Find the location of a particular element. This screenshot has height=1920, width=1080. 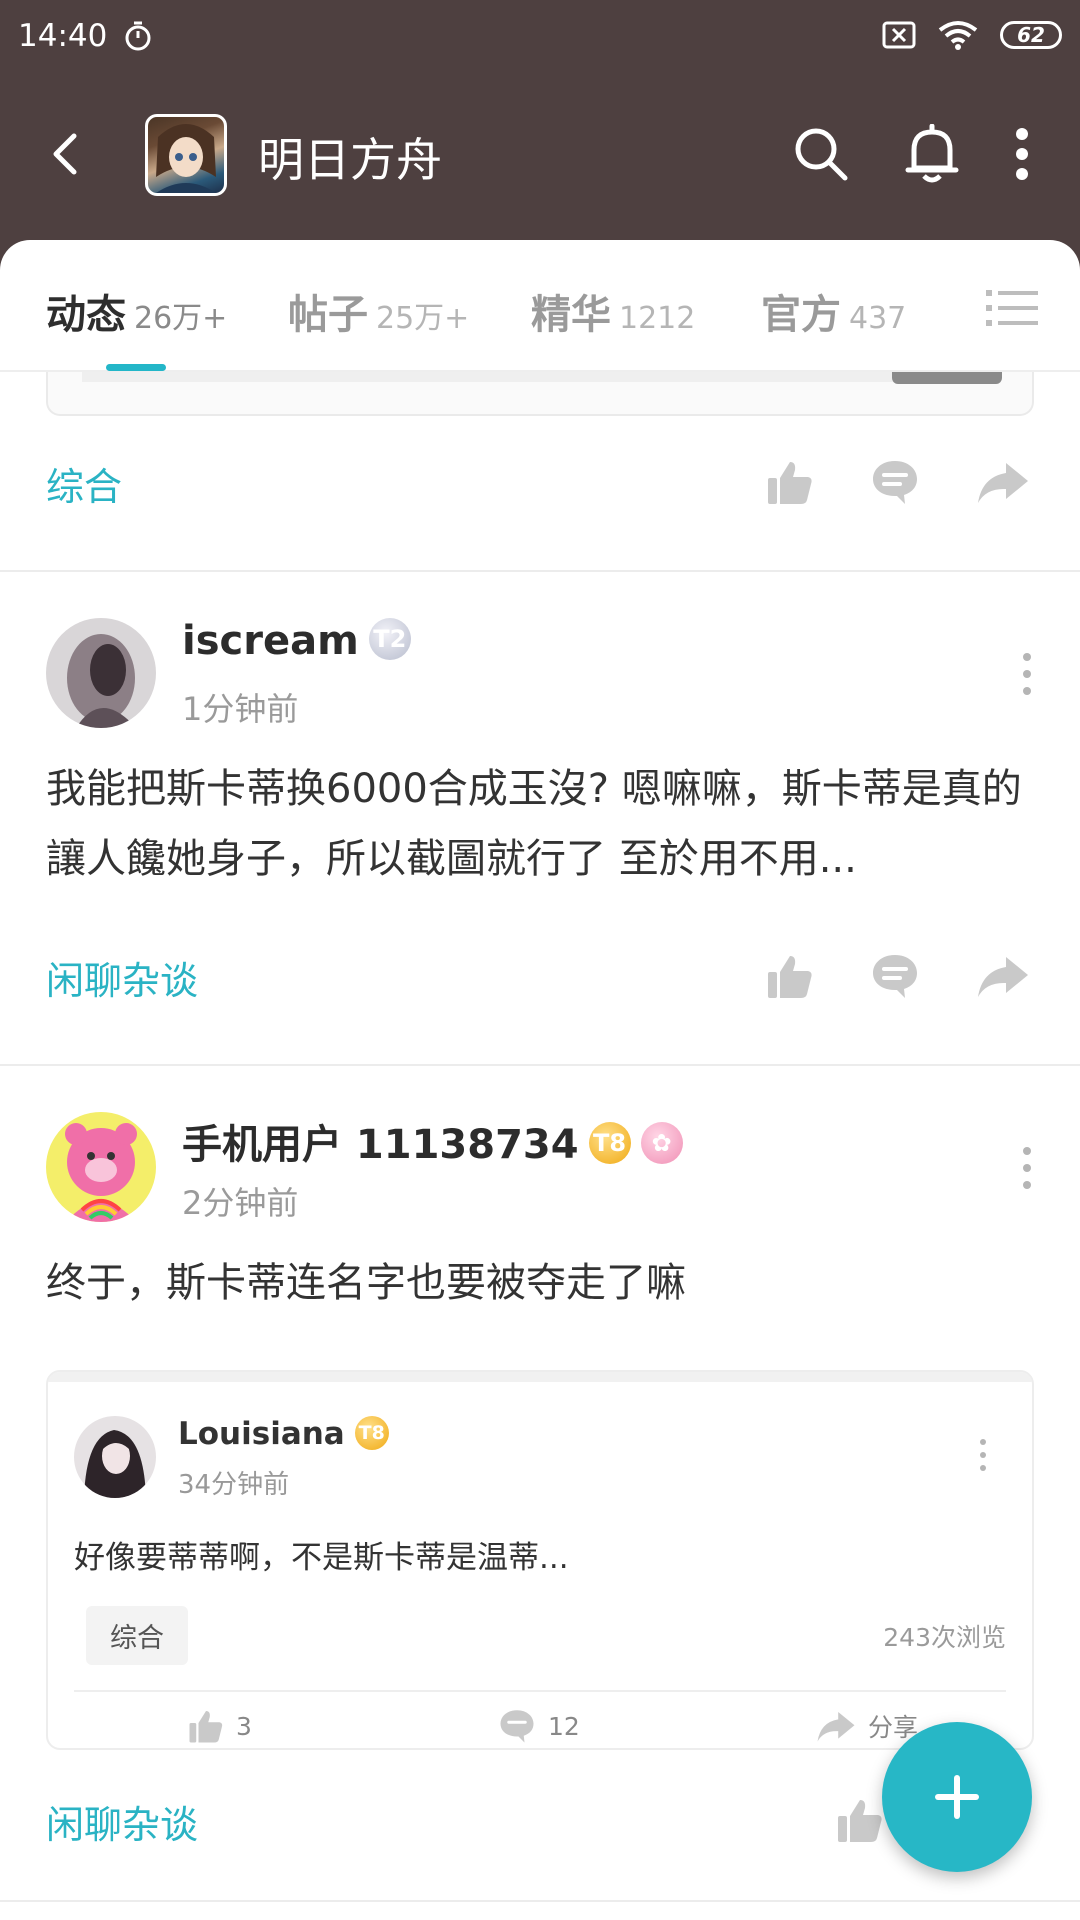

username: 手机用户 11138734 T8 ✿ is located at coordinates (432, 1141).